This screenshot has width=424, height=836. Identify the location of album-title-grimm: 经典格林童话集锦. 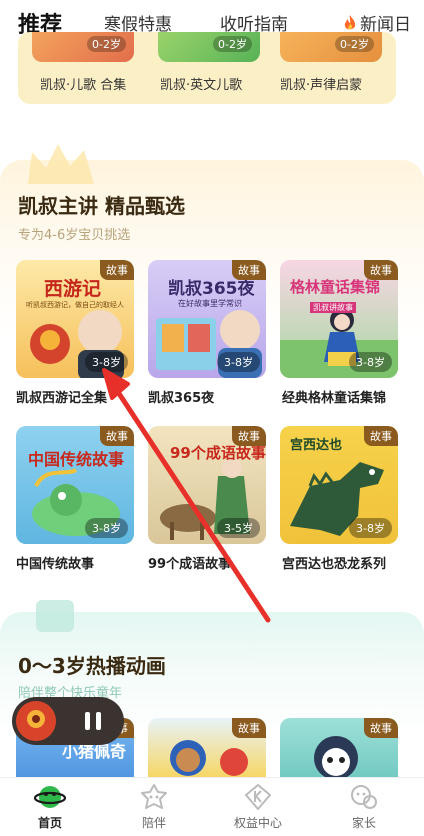
(334, 396).